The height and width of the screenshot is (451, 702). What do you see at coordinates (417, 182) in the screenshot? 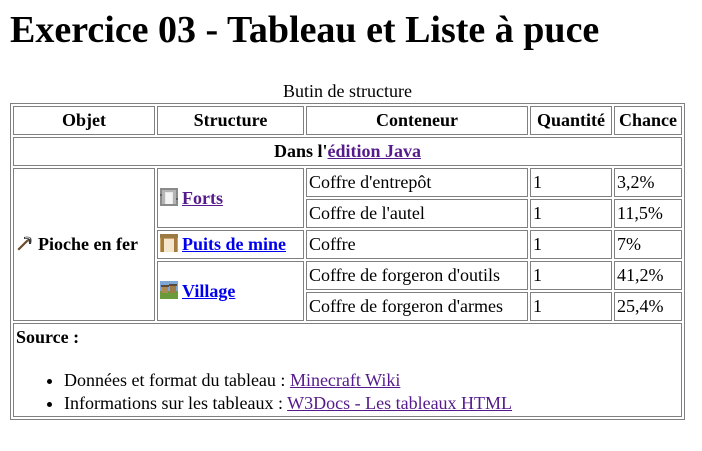
I see `conteneur-cell: Coffre d'entrepôt` at bounding box center [417, 182].